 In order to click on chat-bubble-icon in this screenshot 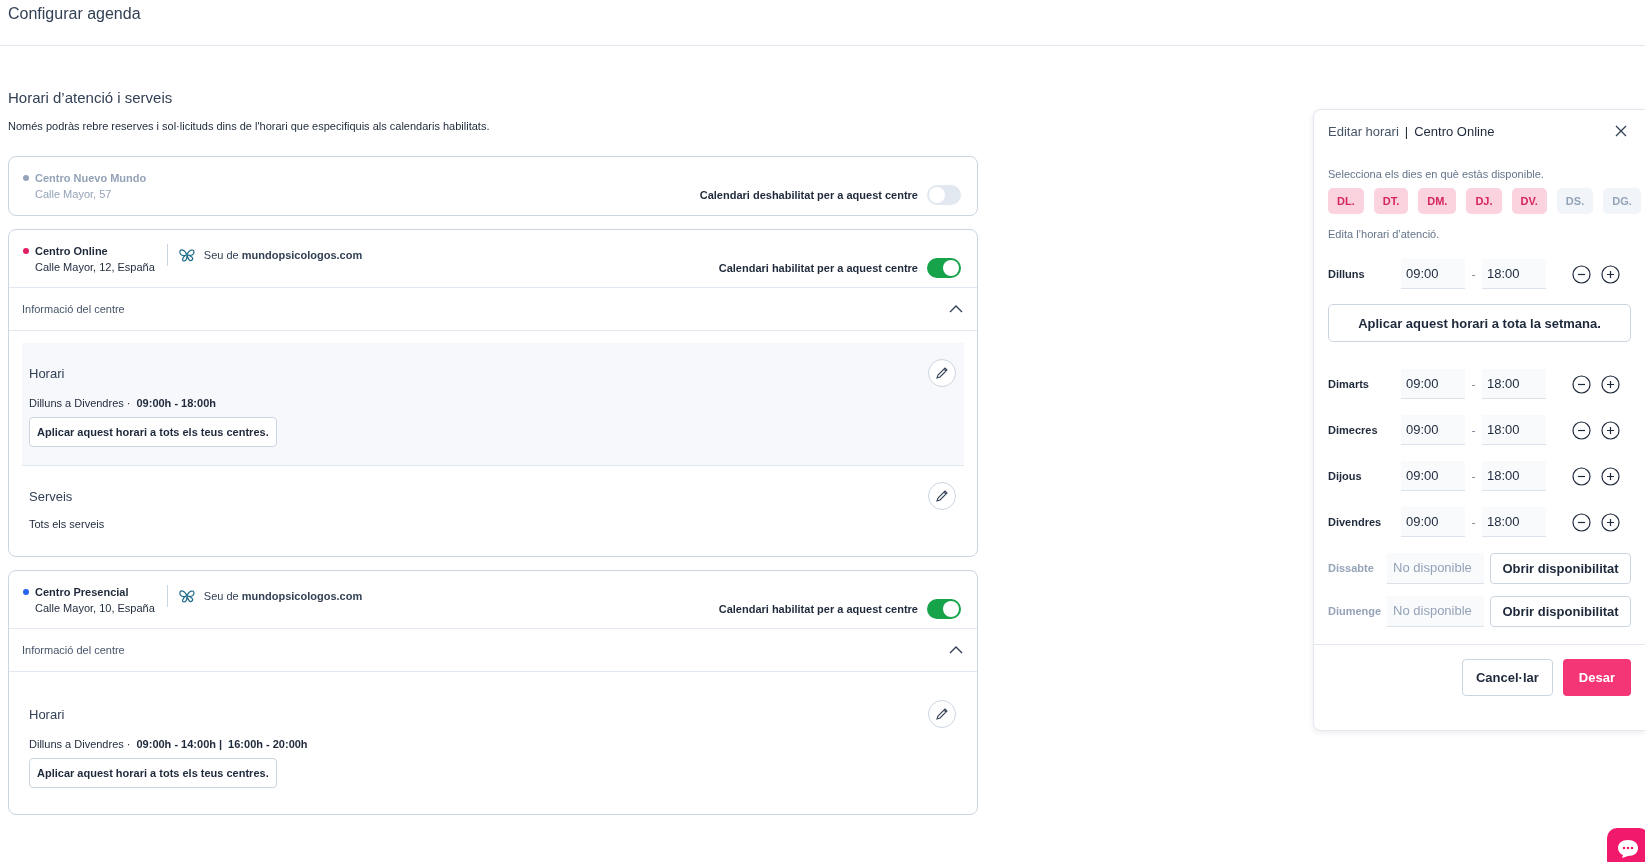, I will do `click(1628, 849)`.